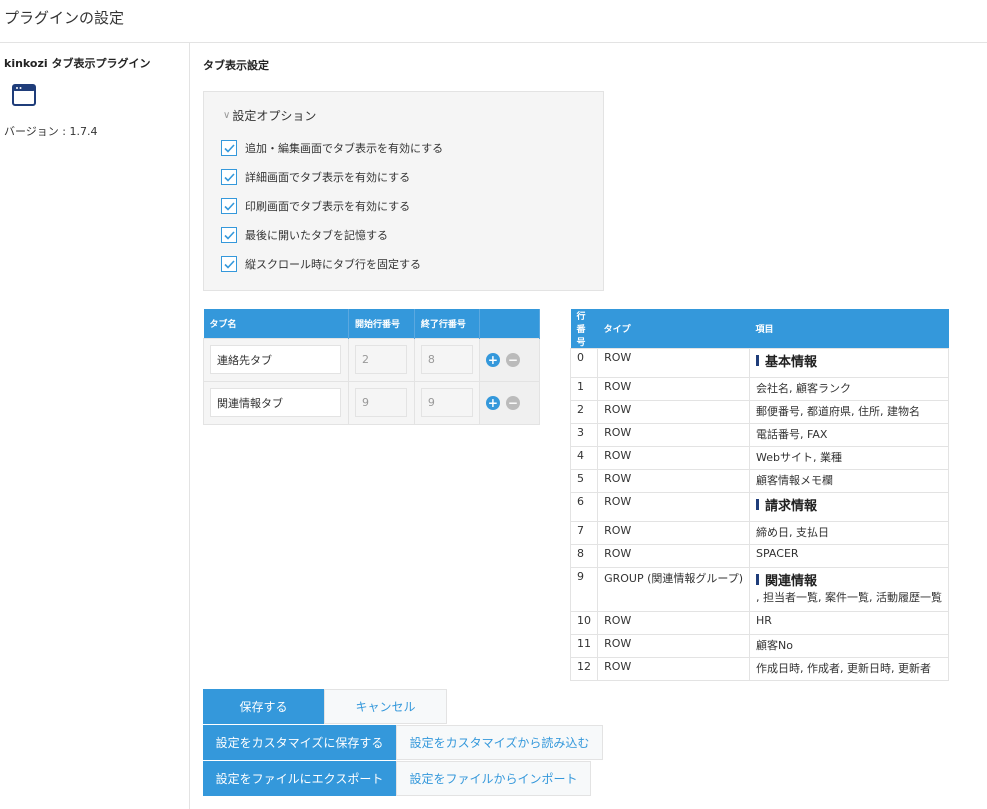 The height and width of the screenshot is (809, 987). I want to click on column-header-actions, so click(510, 323).